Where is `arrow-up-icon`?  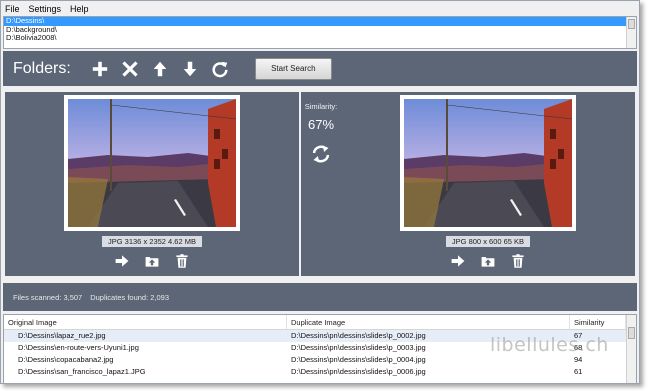
arrow-up-icon is located at coordinates (160, 68).